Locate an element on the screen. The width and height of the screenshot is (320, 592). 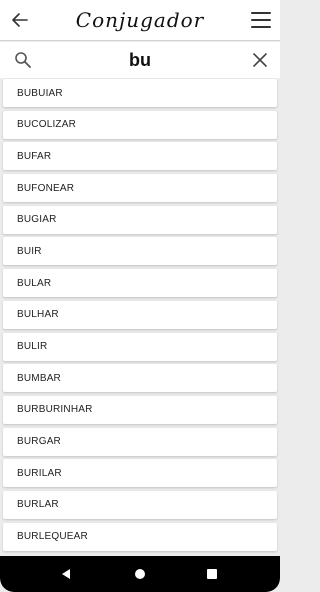
verb-list-item: BURLAR is located at coordinates (140, 504).